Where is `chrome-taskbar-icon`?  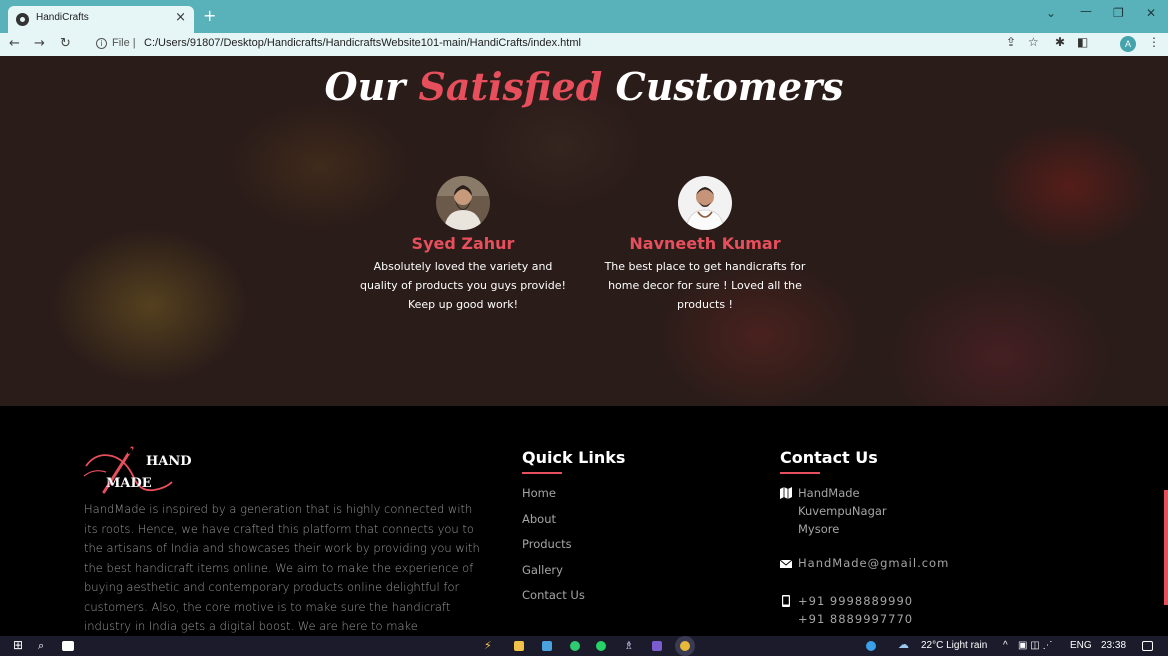
chrome-taskbar-icon is located at coordinates (685, 646).